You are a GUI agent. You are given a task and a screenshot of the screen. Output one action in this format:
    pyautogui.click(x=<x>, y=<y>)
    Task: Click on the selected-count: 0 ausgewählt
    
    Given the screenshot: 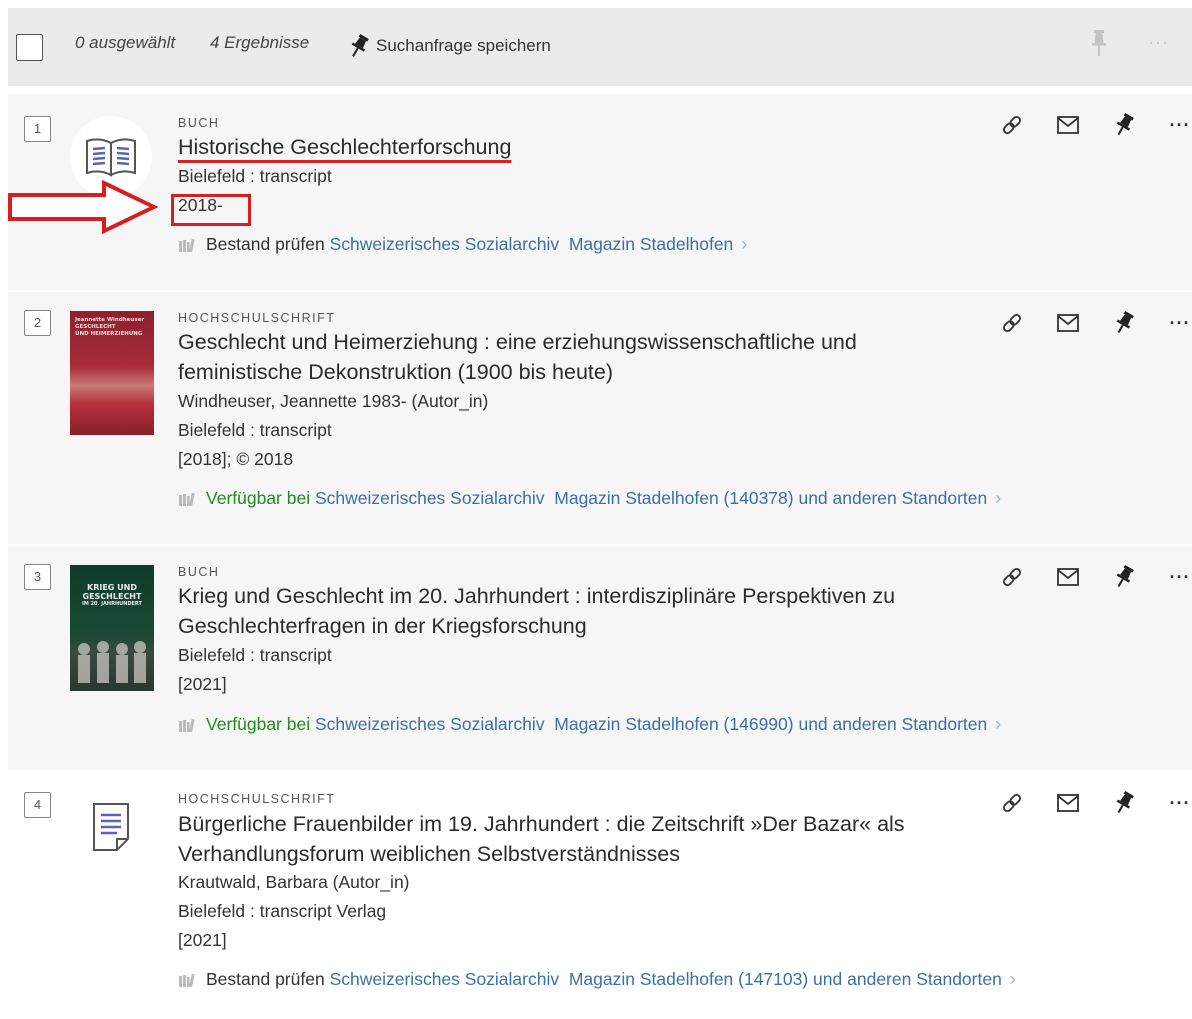 What is the action you would take?
    pyautogui.click(x=125, y=42)
    